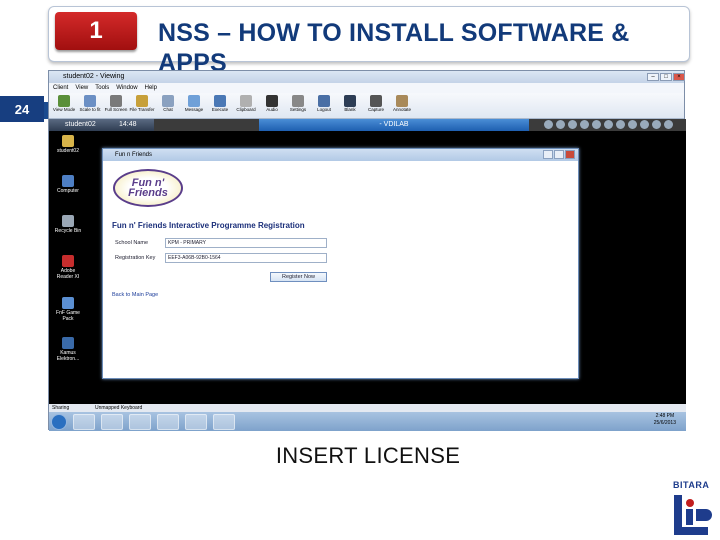  What do you see at coordinates (679, 77) in the screenshot?
I see `close-button: ×` at bounding box center [679, 77].